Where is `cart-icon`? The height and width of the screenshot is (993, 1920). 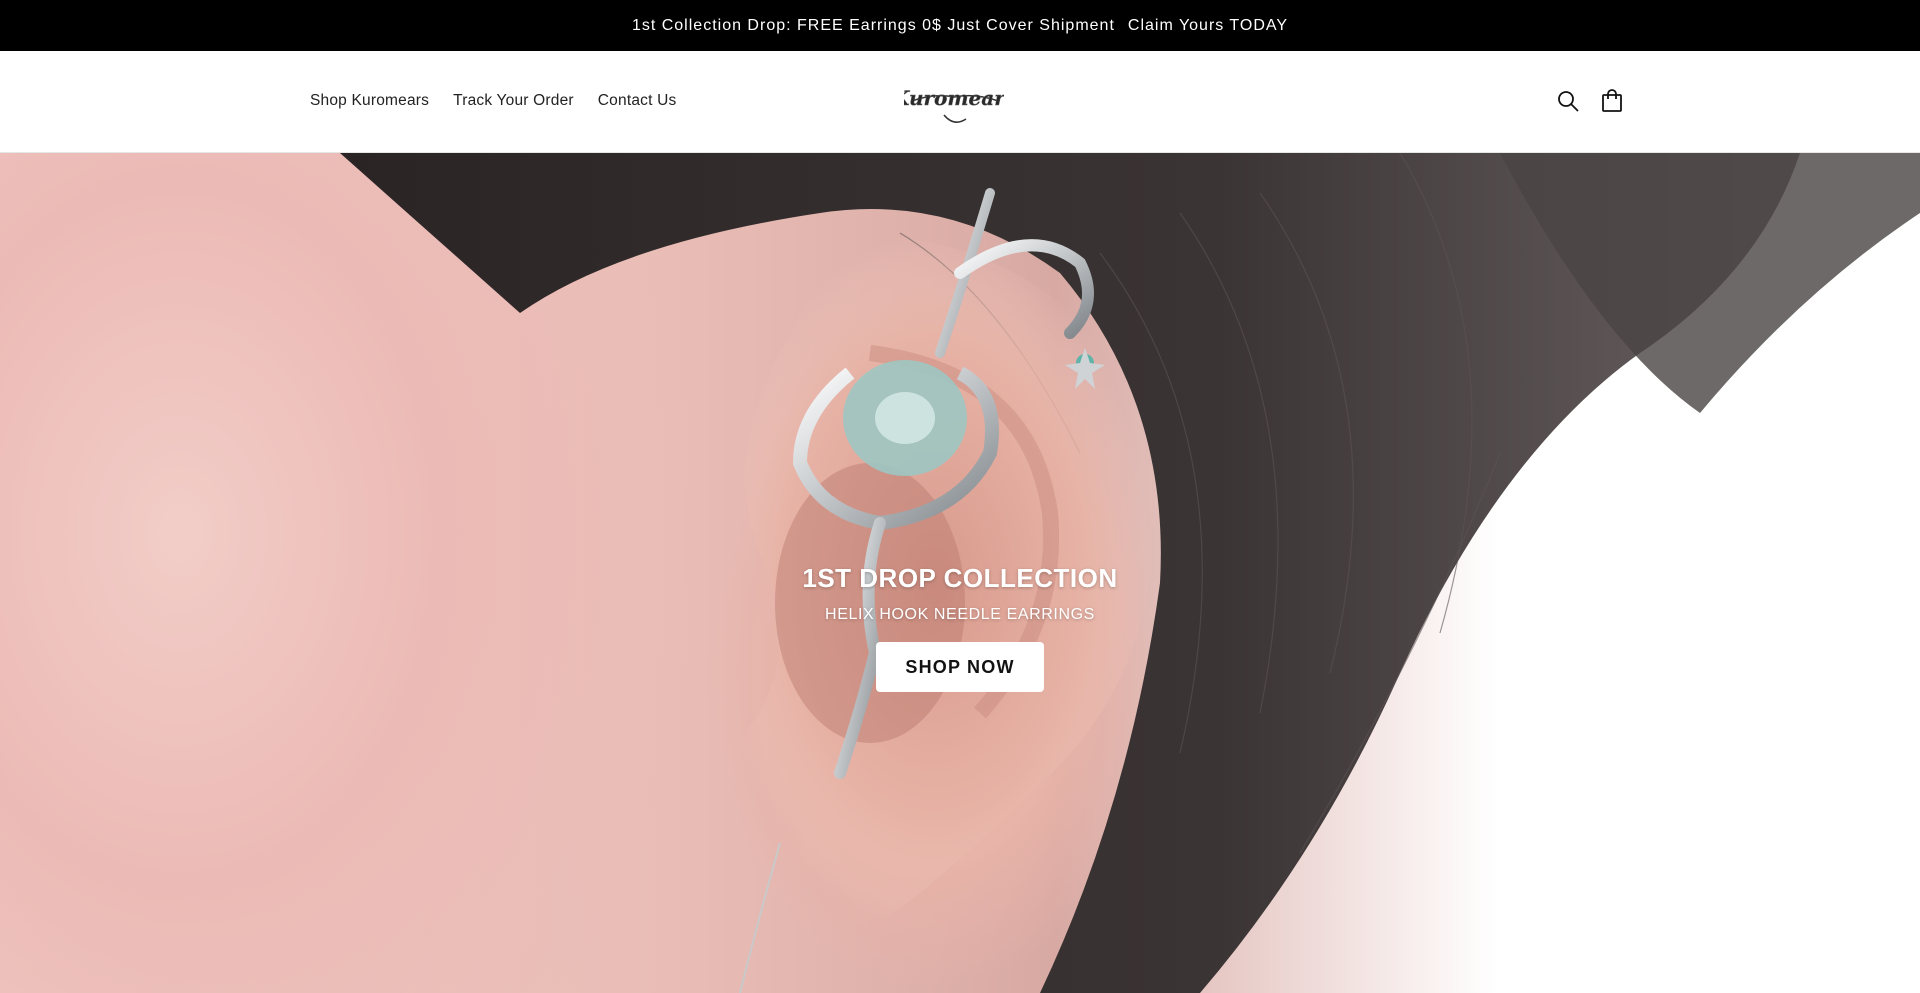
cart-icon is located at coordinates (1612, 101).